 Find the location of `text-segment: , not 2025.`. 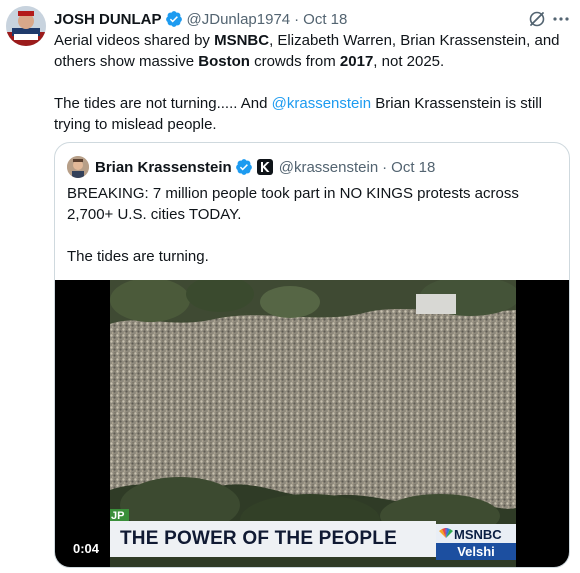

text-segment: , not 2025. is located at coordinates (409, 61).